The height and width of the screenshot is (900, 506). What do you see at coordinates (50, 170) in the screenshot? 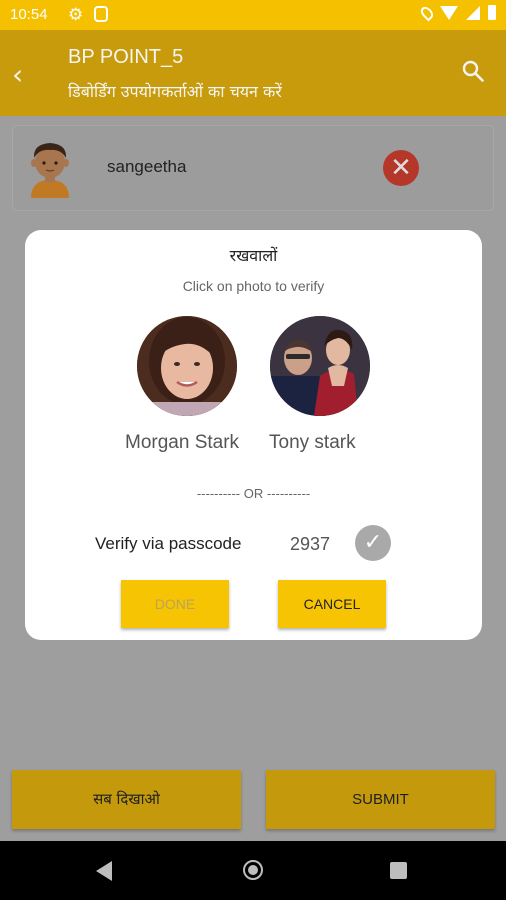
I see `avatar` at bounding box center [50, 170].